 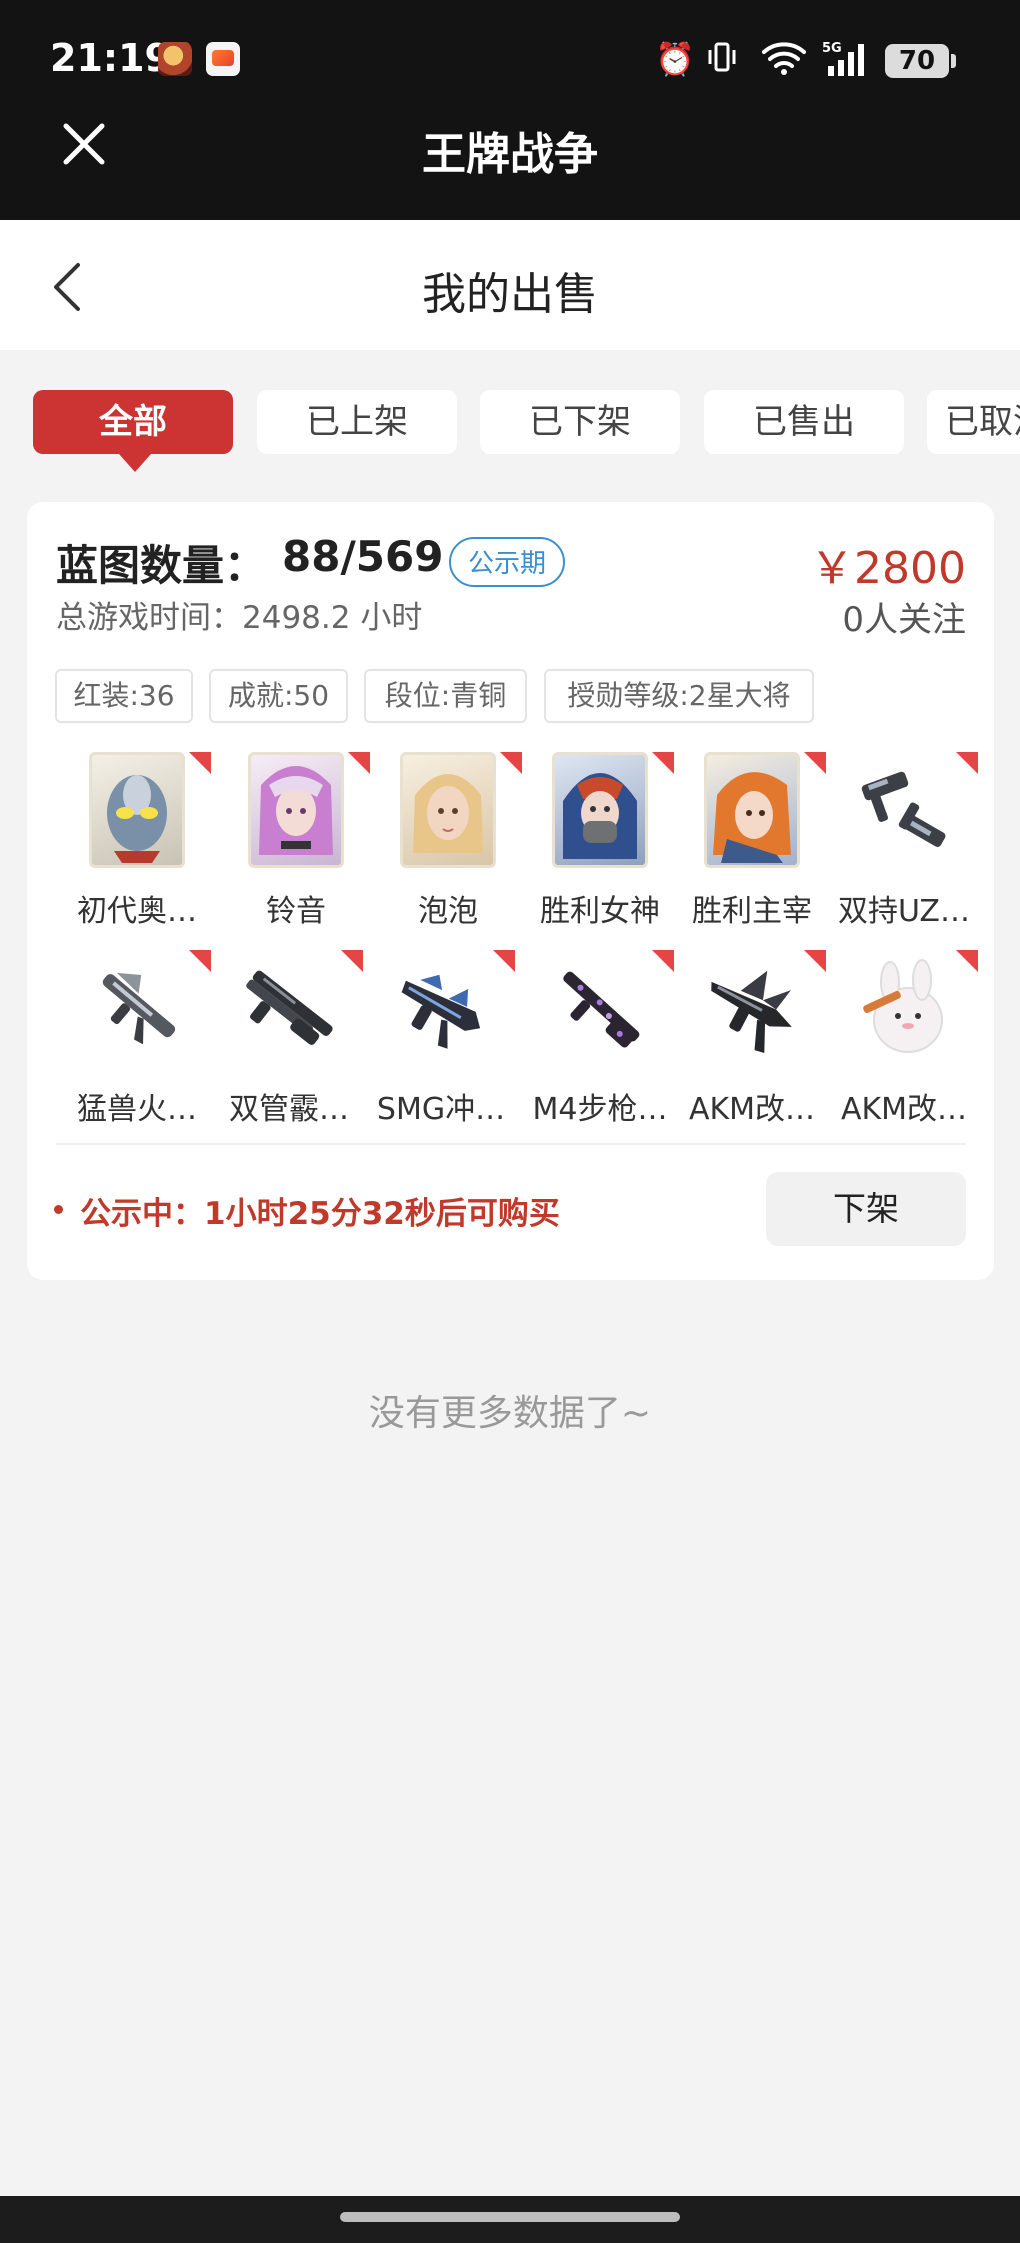 What do you see at coordinates (58, 1209) in the screenshot?
I see `status-dot-icon` at bounding box center [58, 1209].